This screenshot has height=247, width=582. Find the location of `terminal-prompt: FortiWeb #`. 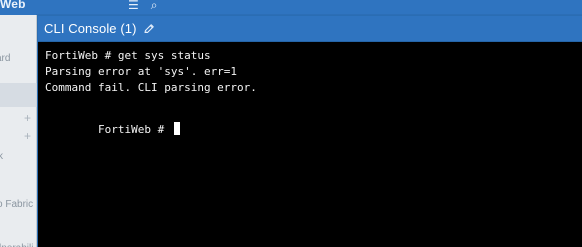

terminal-prompt: FortiWeb # is located at coordinates (134, 129).